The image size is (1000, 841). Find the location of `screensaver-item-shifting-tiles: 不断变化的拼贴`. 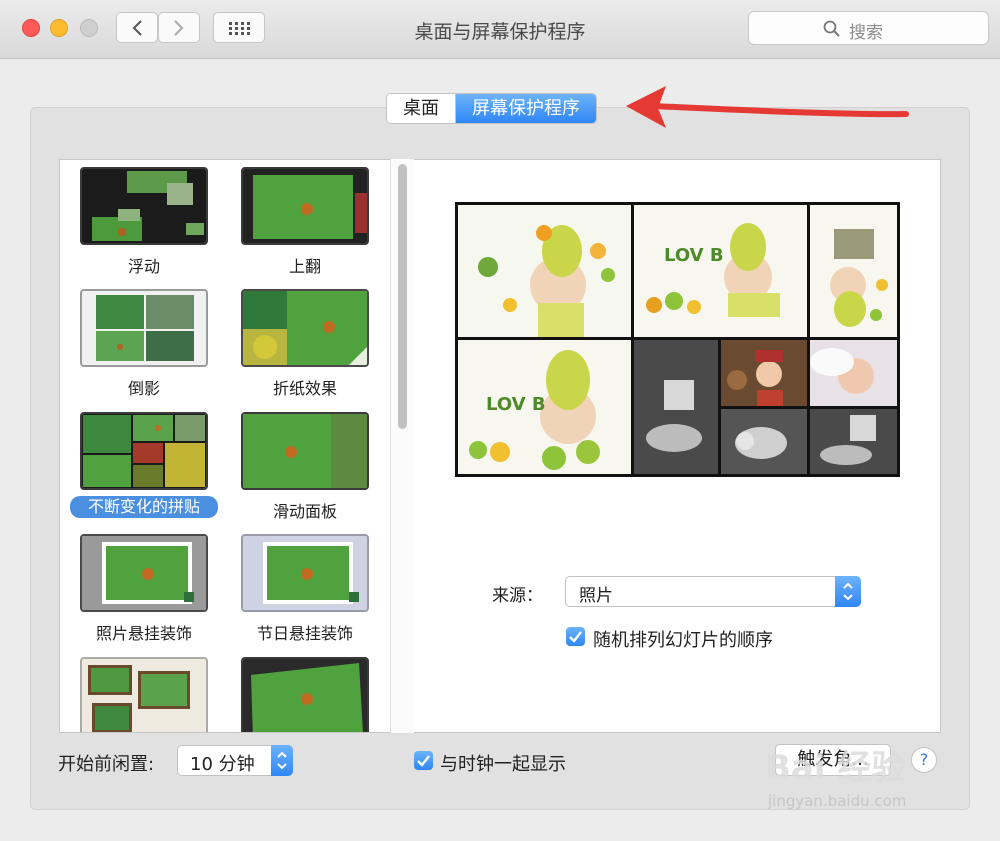

screensaver-item-shifting-tiles: 不断变化的拼贴 is located at coordinates (145, 469).